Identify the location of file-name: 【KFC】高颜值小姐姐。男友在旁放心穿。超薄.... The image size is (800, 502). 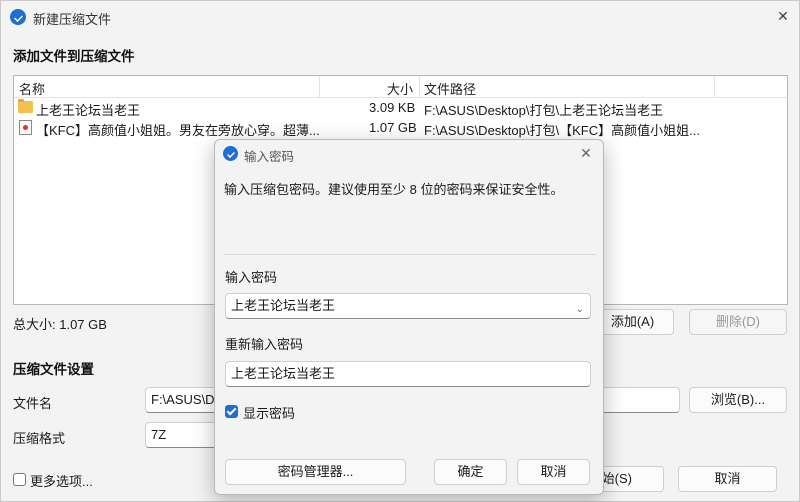
(178, 130).